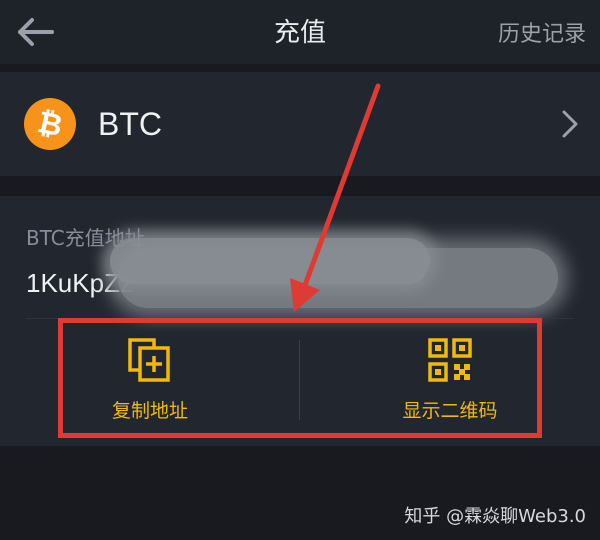  What do you see at coordinates (570, 124) in the screenshot?
I see `chevron-right-icon` at bounding box center [570, 124].